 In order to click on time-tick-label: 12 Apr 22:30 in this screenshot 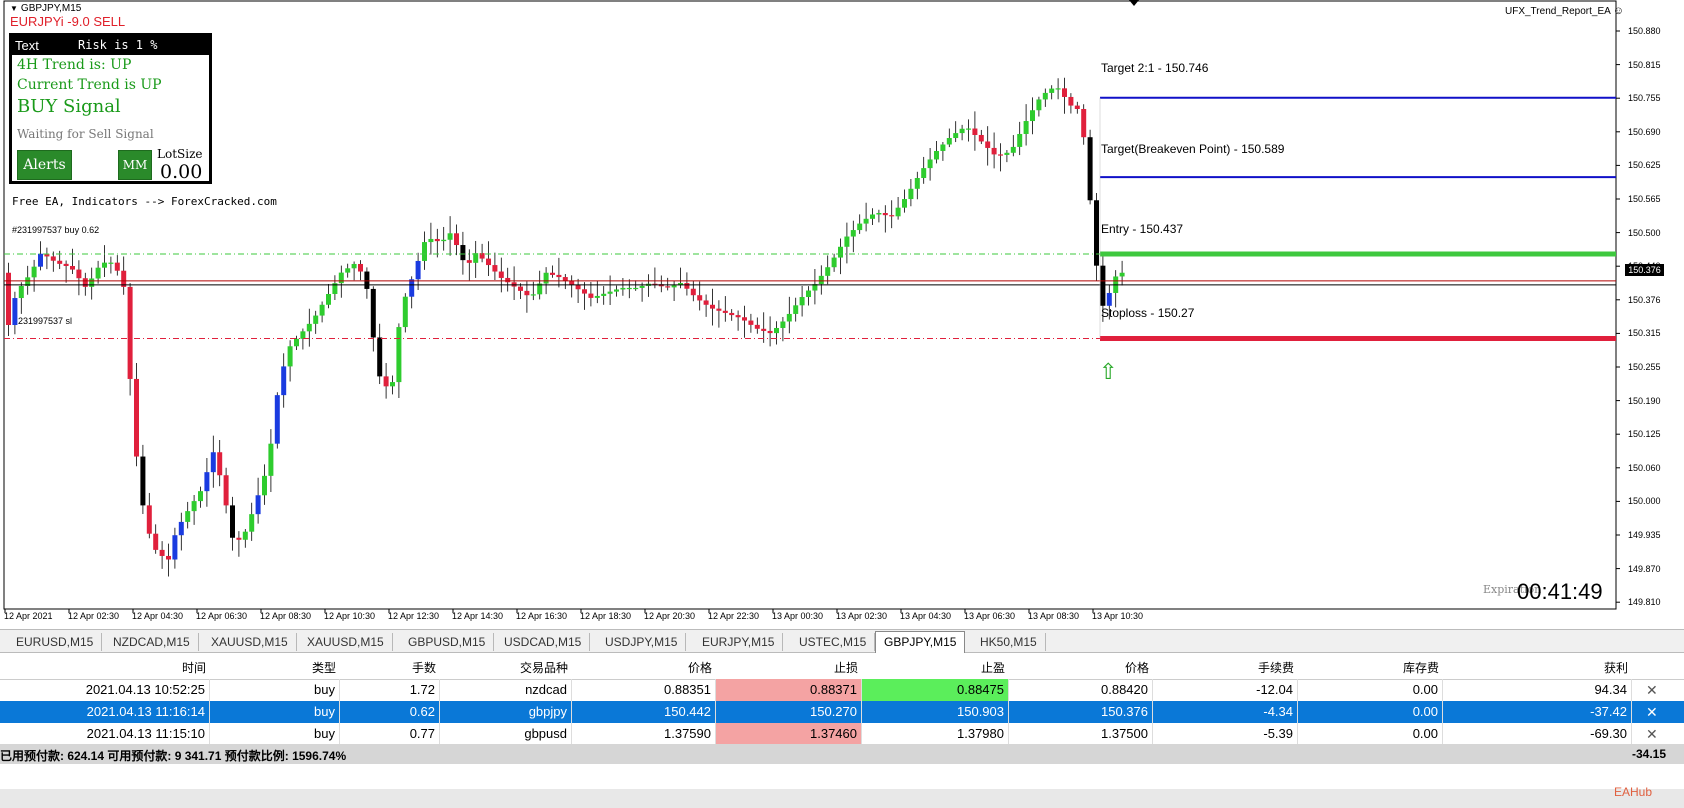, I will do `click(734, 616)`.